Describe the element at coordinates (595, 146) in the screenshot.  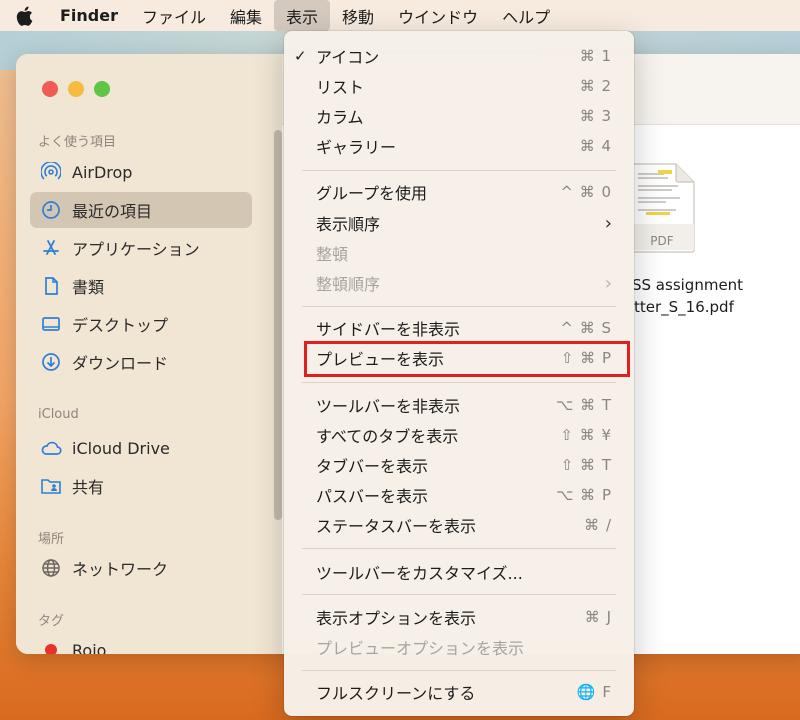
I see `shortcut-label: ⌘ 4` at that location.